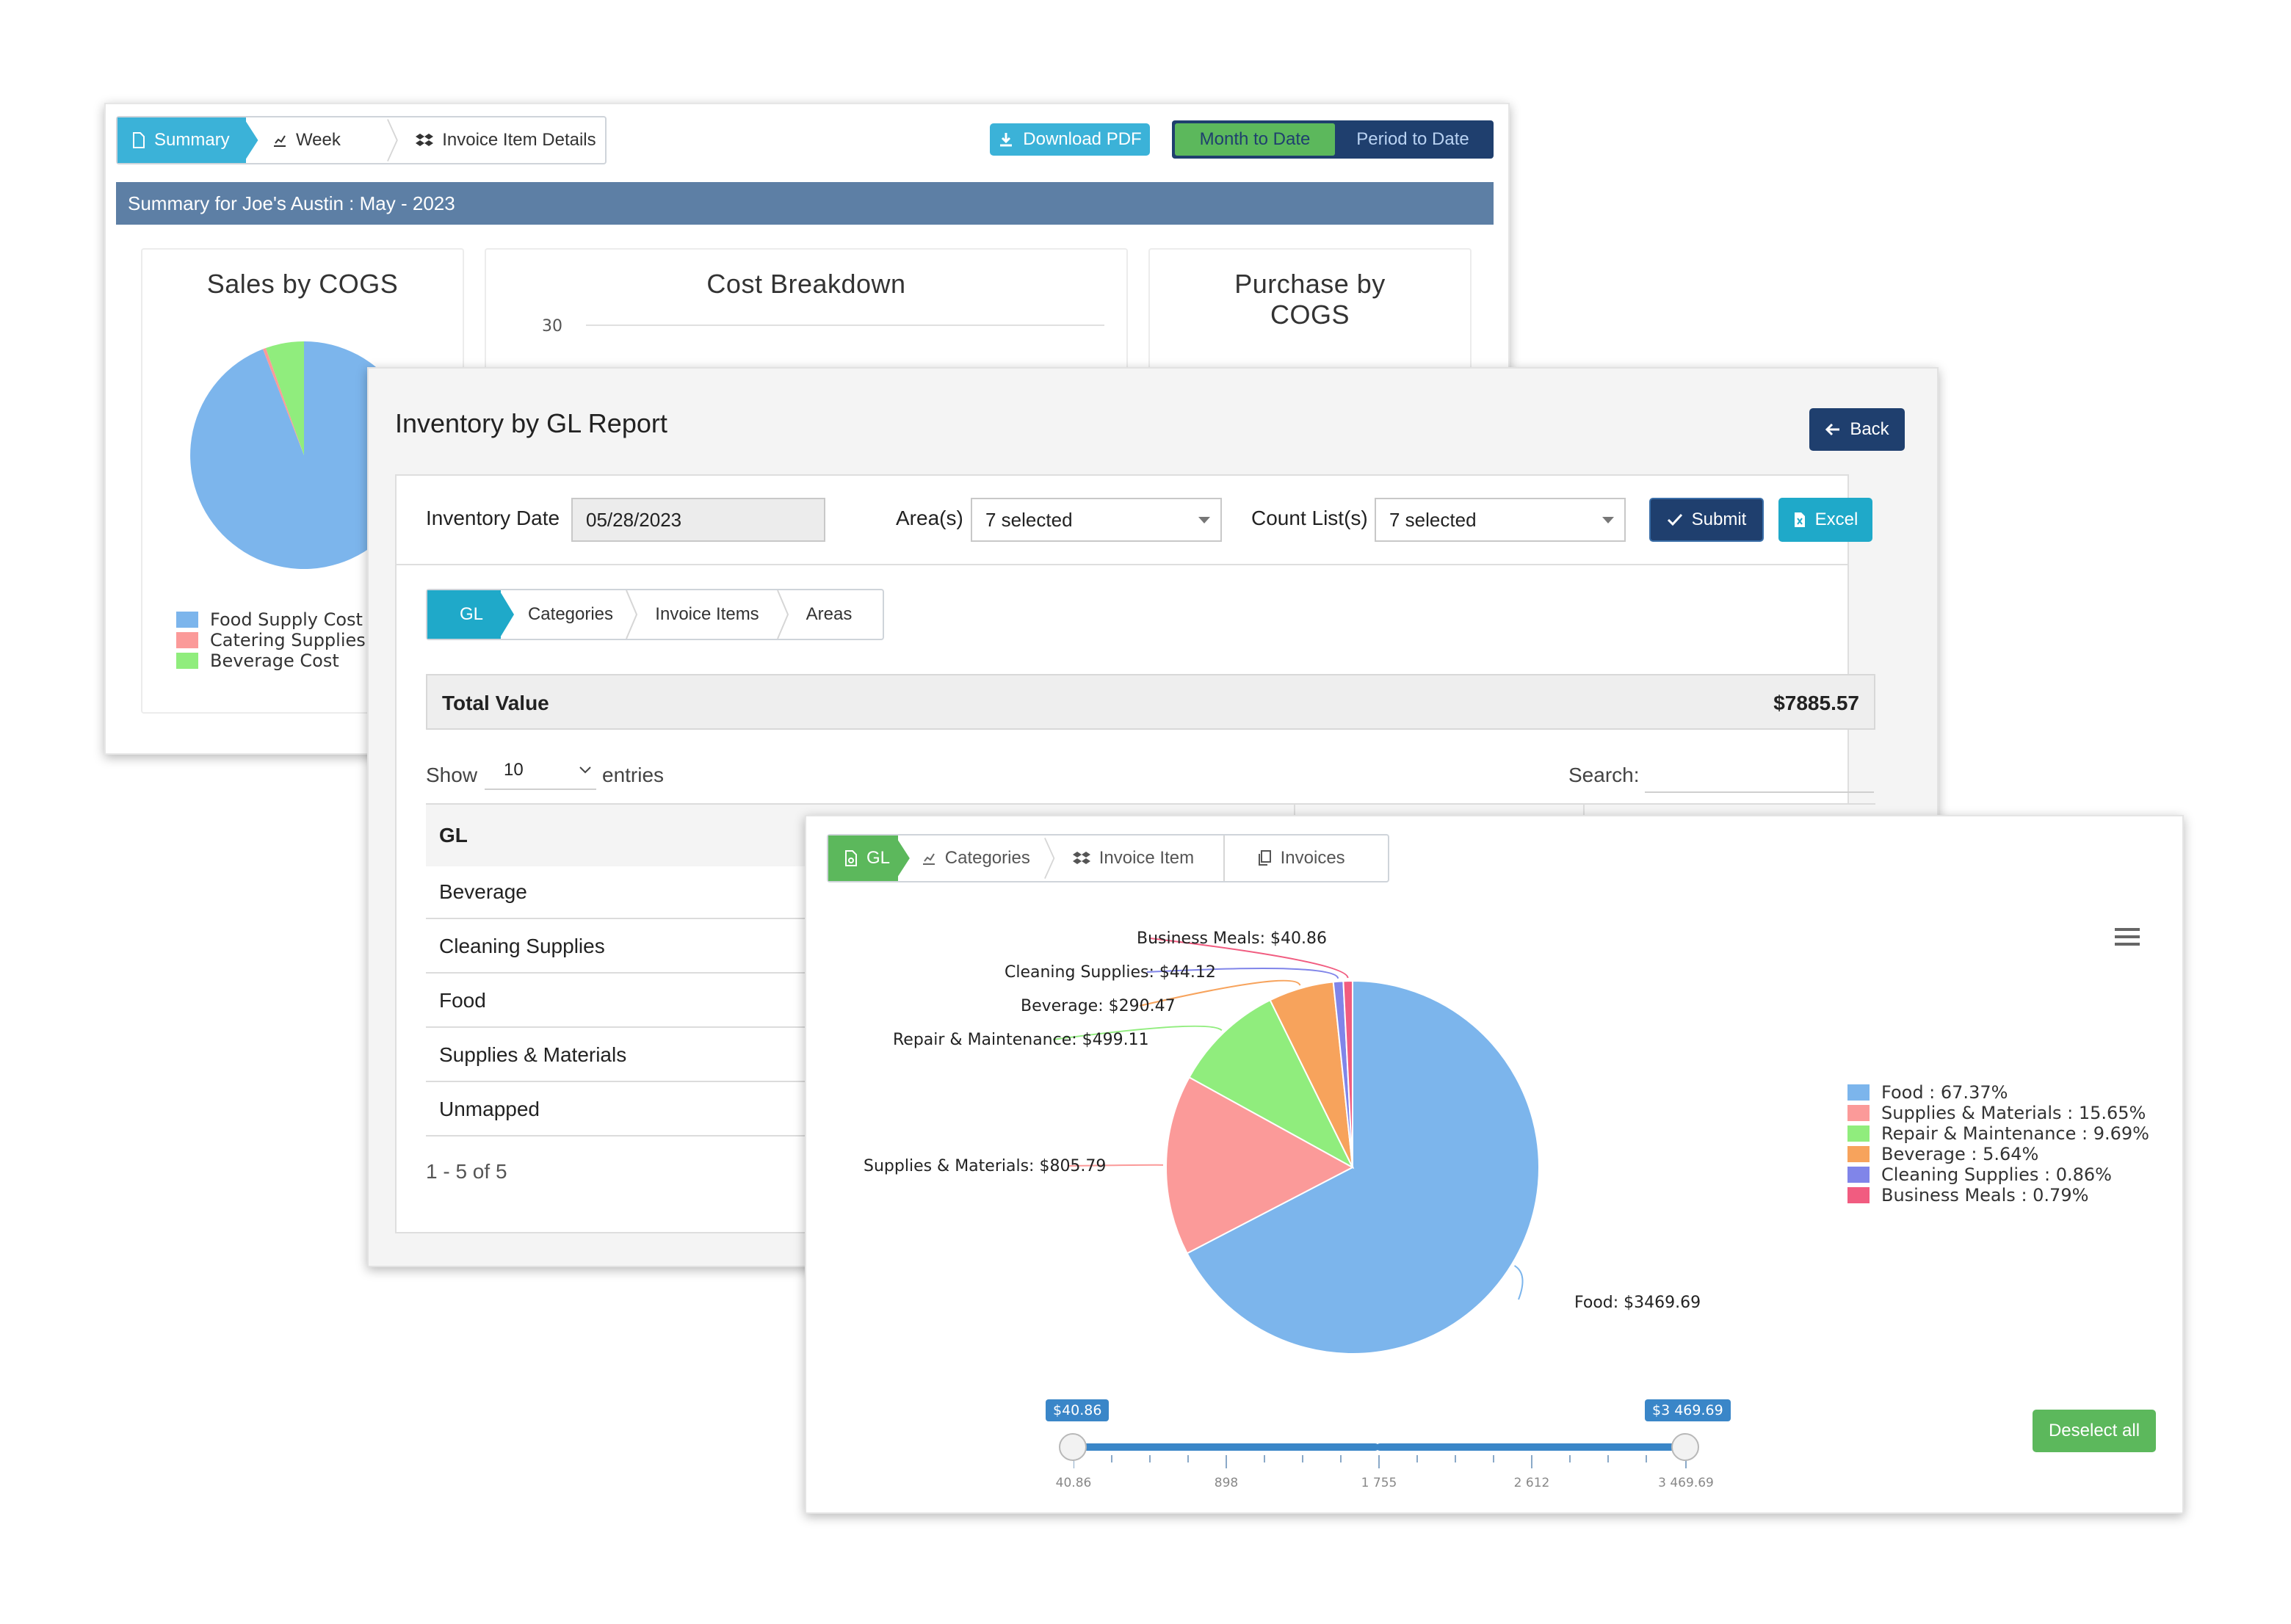 This screenshot has width=2291, height=1624. What do you see at coordinates (1380, 1461) in the screenshot?
I see `range-ticks` at bounding box center [1380, 1461].